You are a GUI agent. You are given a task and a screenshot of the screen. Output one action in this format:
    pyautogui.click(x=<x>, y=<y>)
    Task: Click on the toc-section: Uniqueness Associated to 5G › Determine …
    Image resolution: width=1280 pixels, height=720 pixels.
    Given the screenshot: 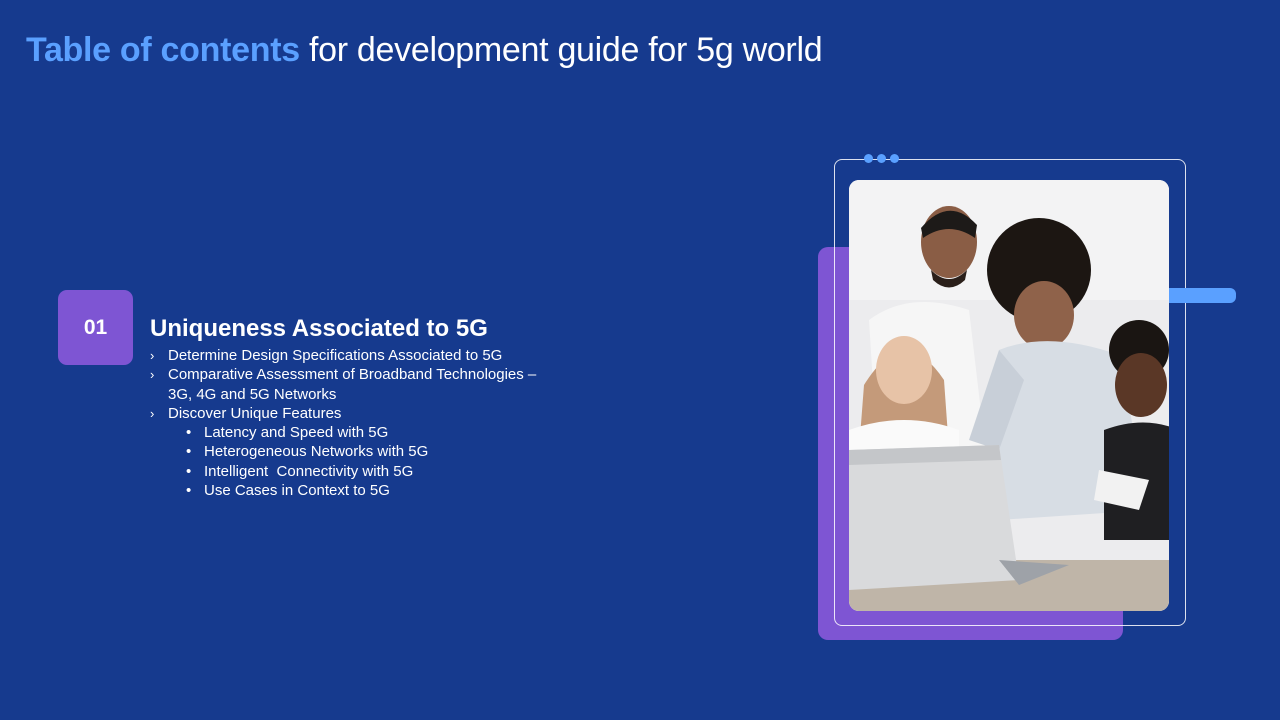 What is the action you would take?
    pyautogui.click(x=380, y=406)
    